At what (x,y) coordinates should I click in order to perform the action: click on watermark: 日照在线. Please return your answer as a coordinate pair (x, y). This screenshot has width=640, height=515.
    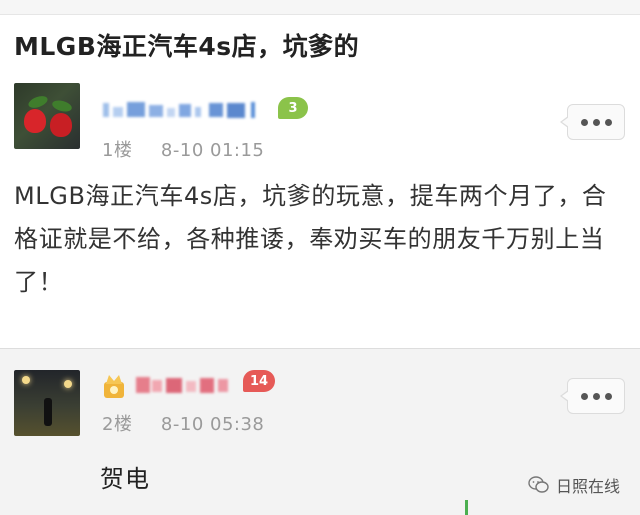
    Looking at the image, I should click on (574, 485).